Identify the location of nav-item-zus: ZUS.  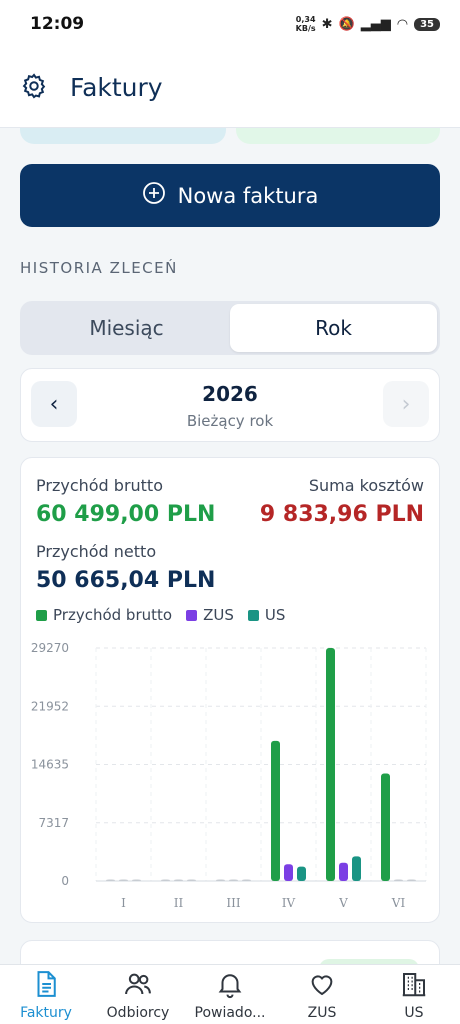
(322, 994).